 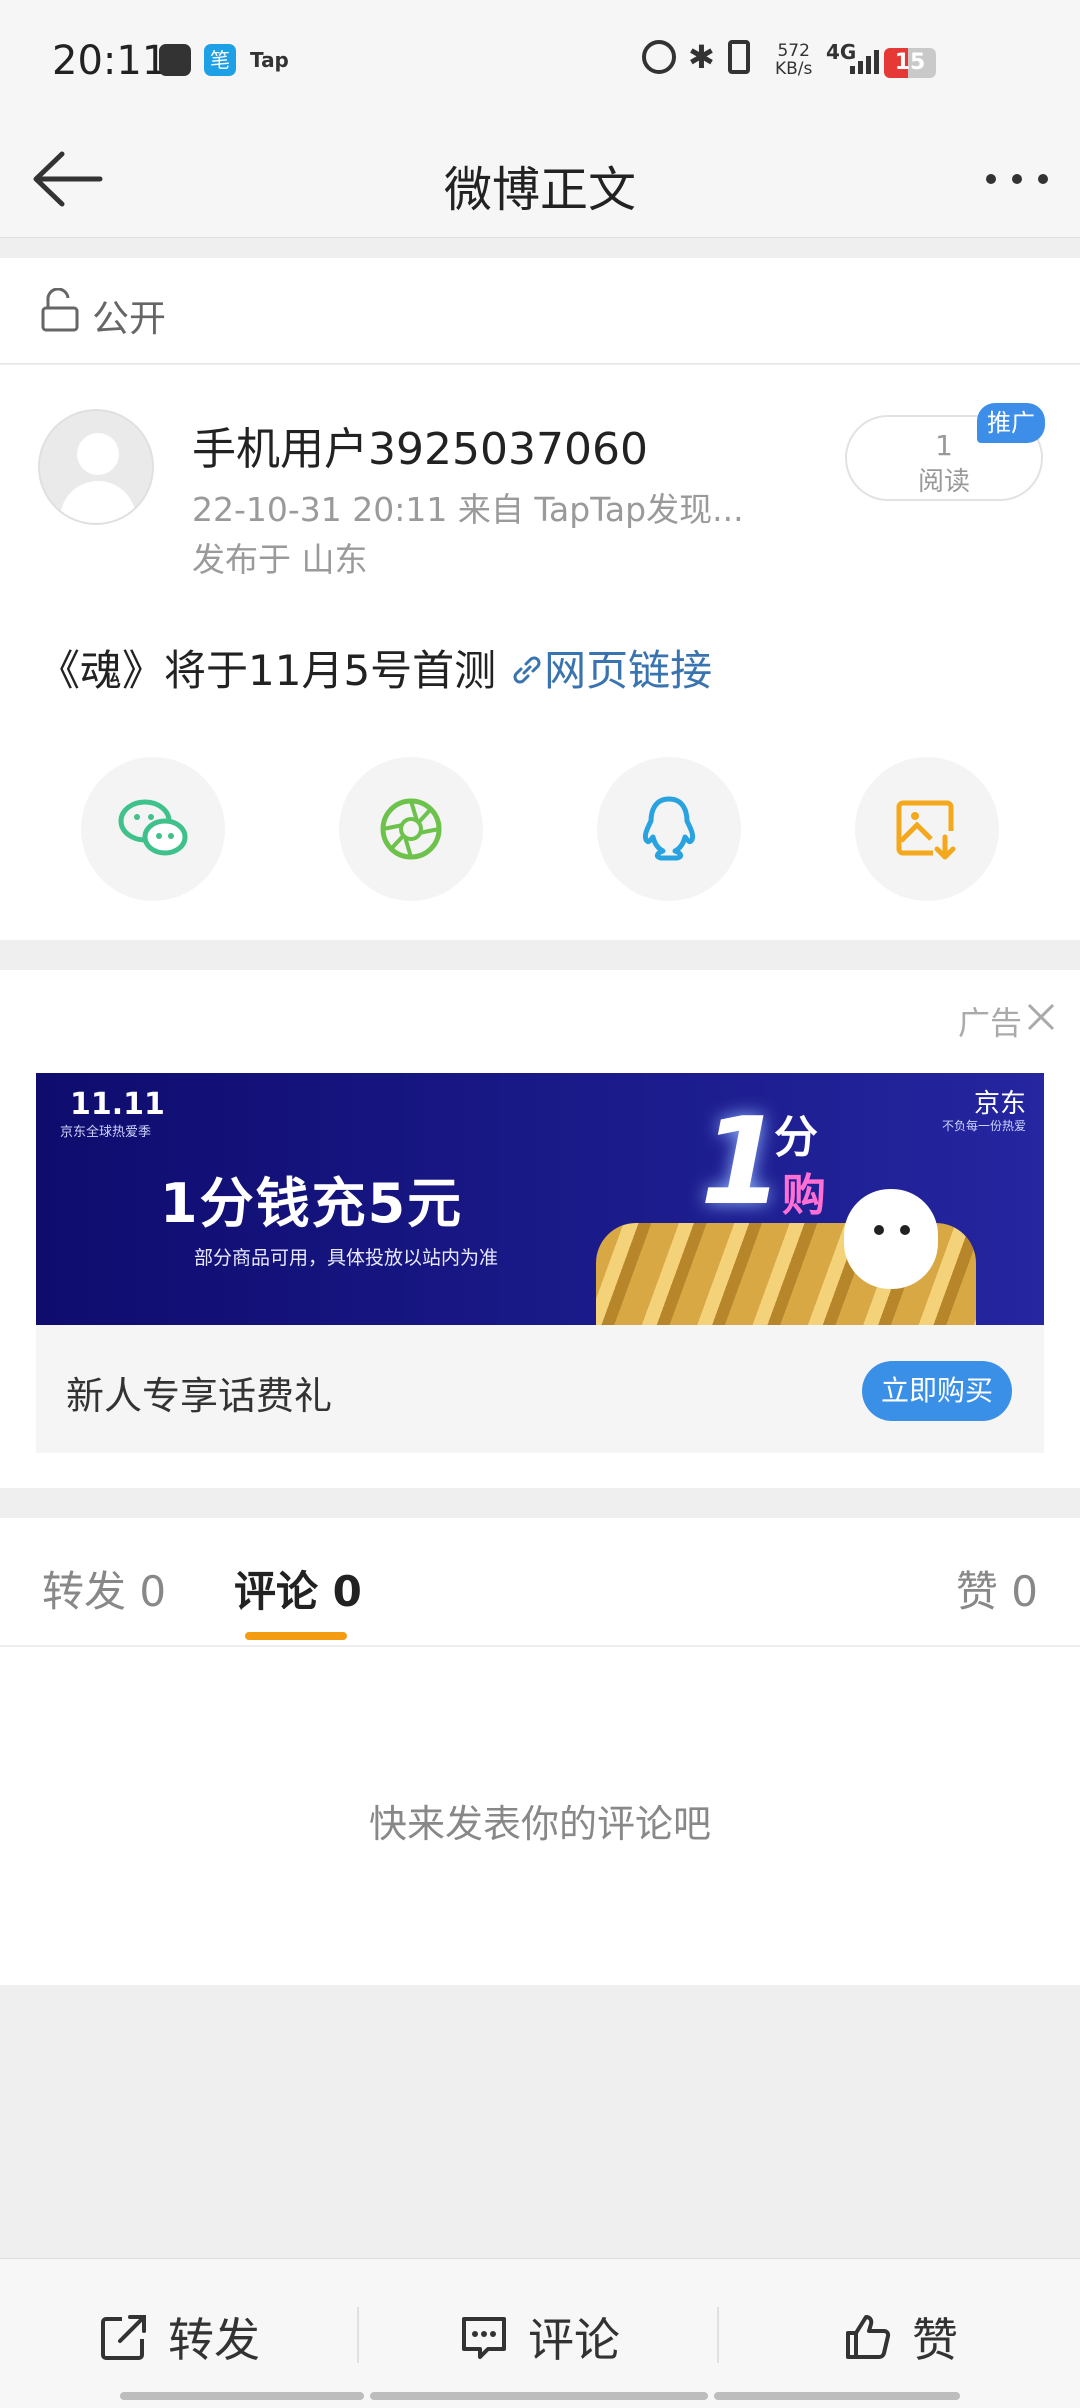 What do you see at coordinates (540, 311) in the screenshot?
I see `visibility-row: 公开` at bounding box center [540, 311].